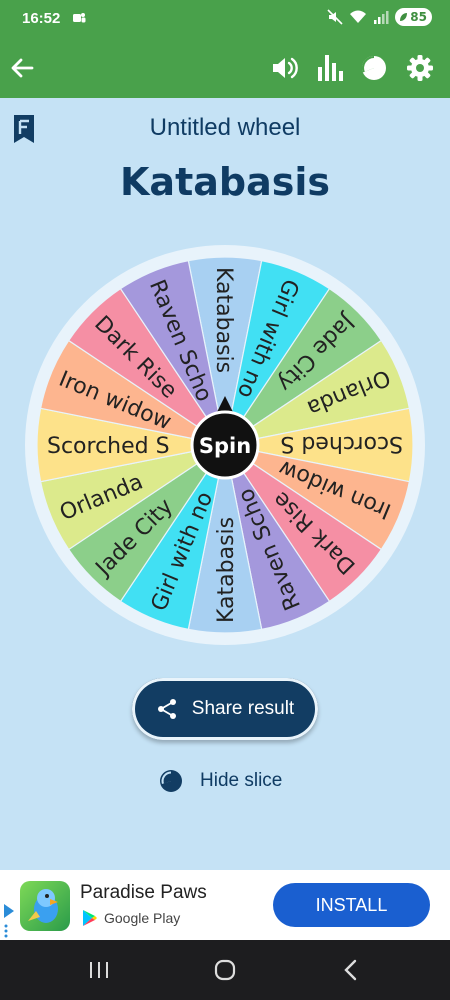 The image size is (450, 1000). Describe the element at coordinates (22, 68) in the screenshot. I see `back-arrow-icon` at that location.